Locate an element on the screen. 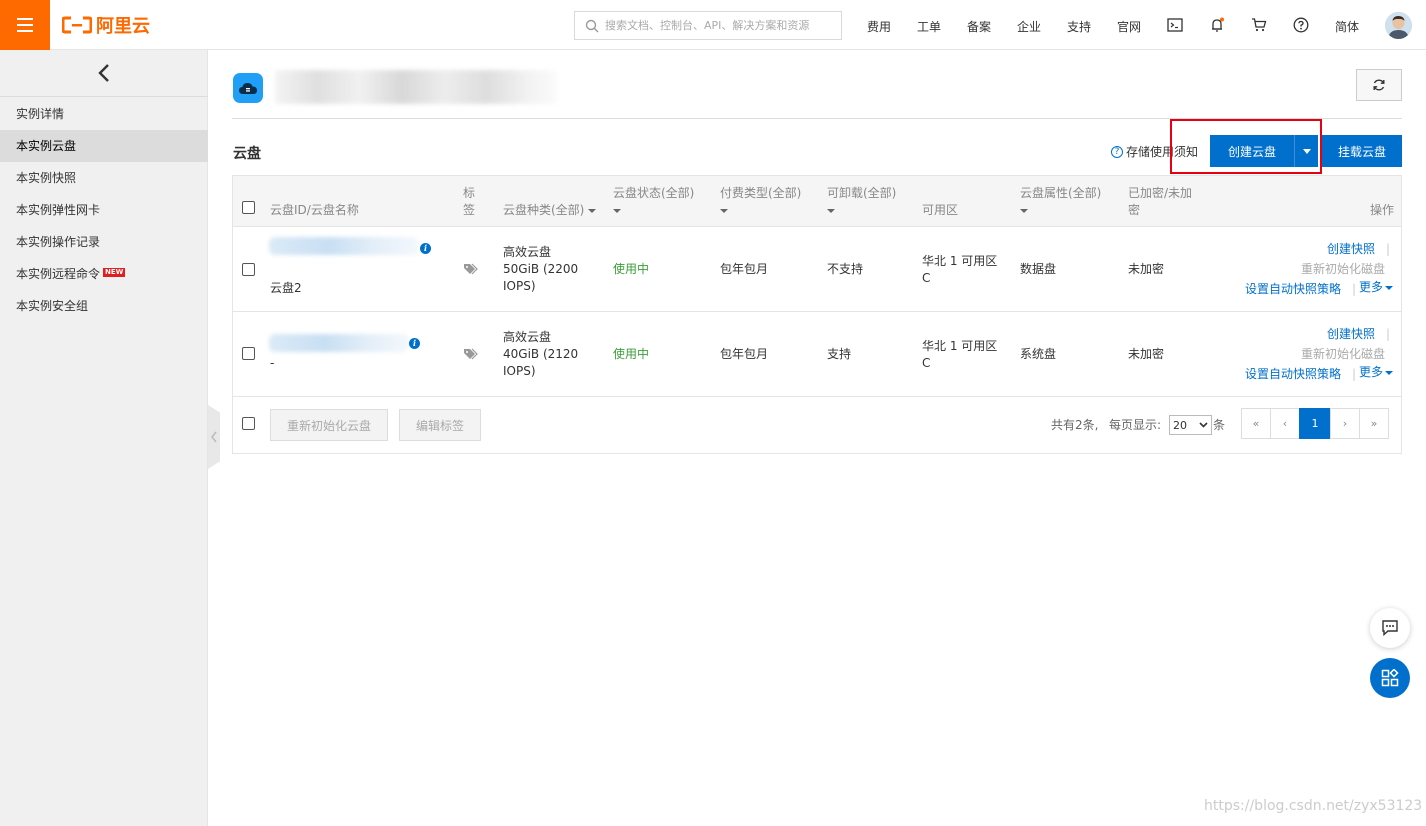 The image size is (1426, 826). page-size-value: 20 is located at coordinates (1180, 425).